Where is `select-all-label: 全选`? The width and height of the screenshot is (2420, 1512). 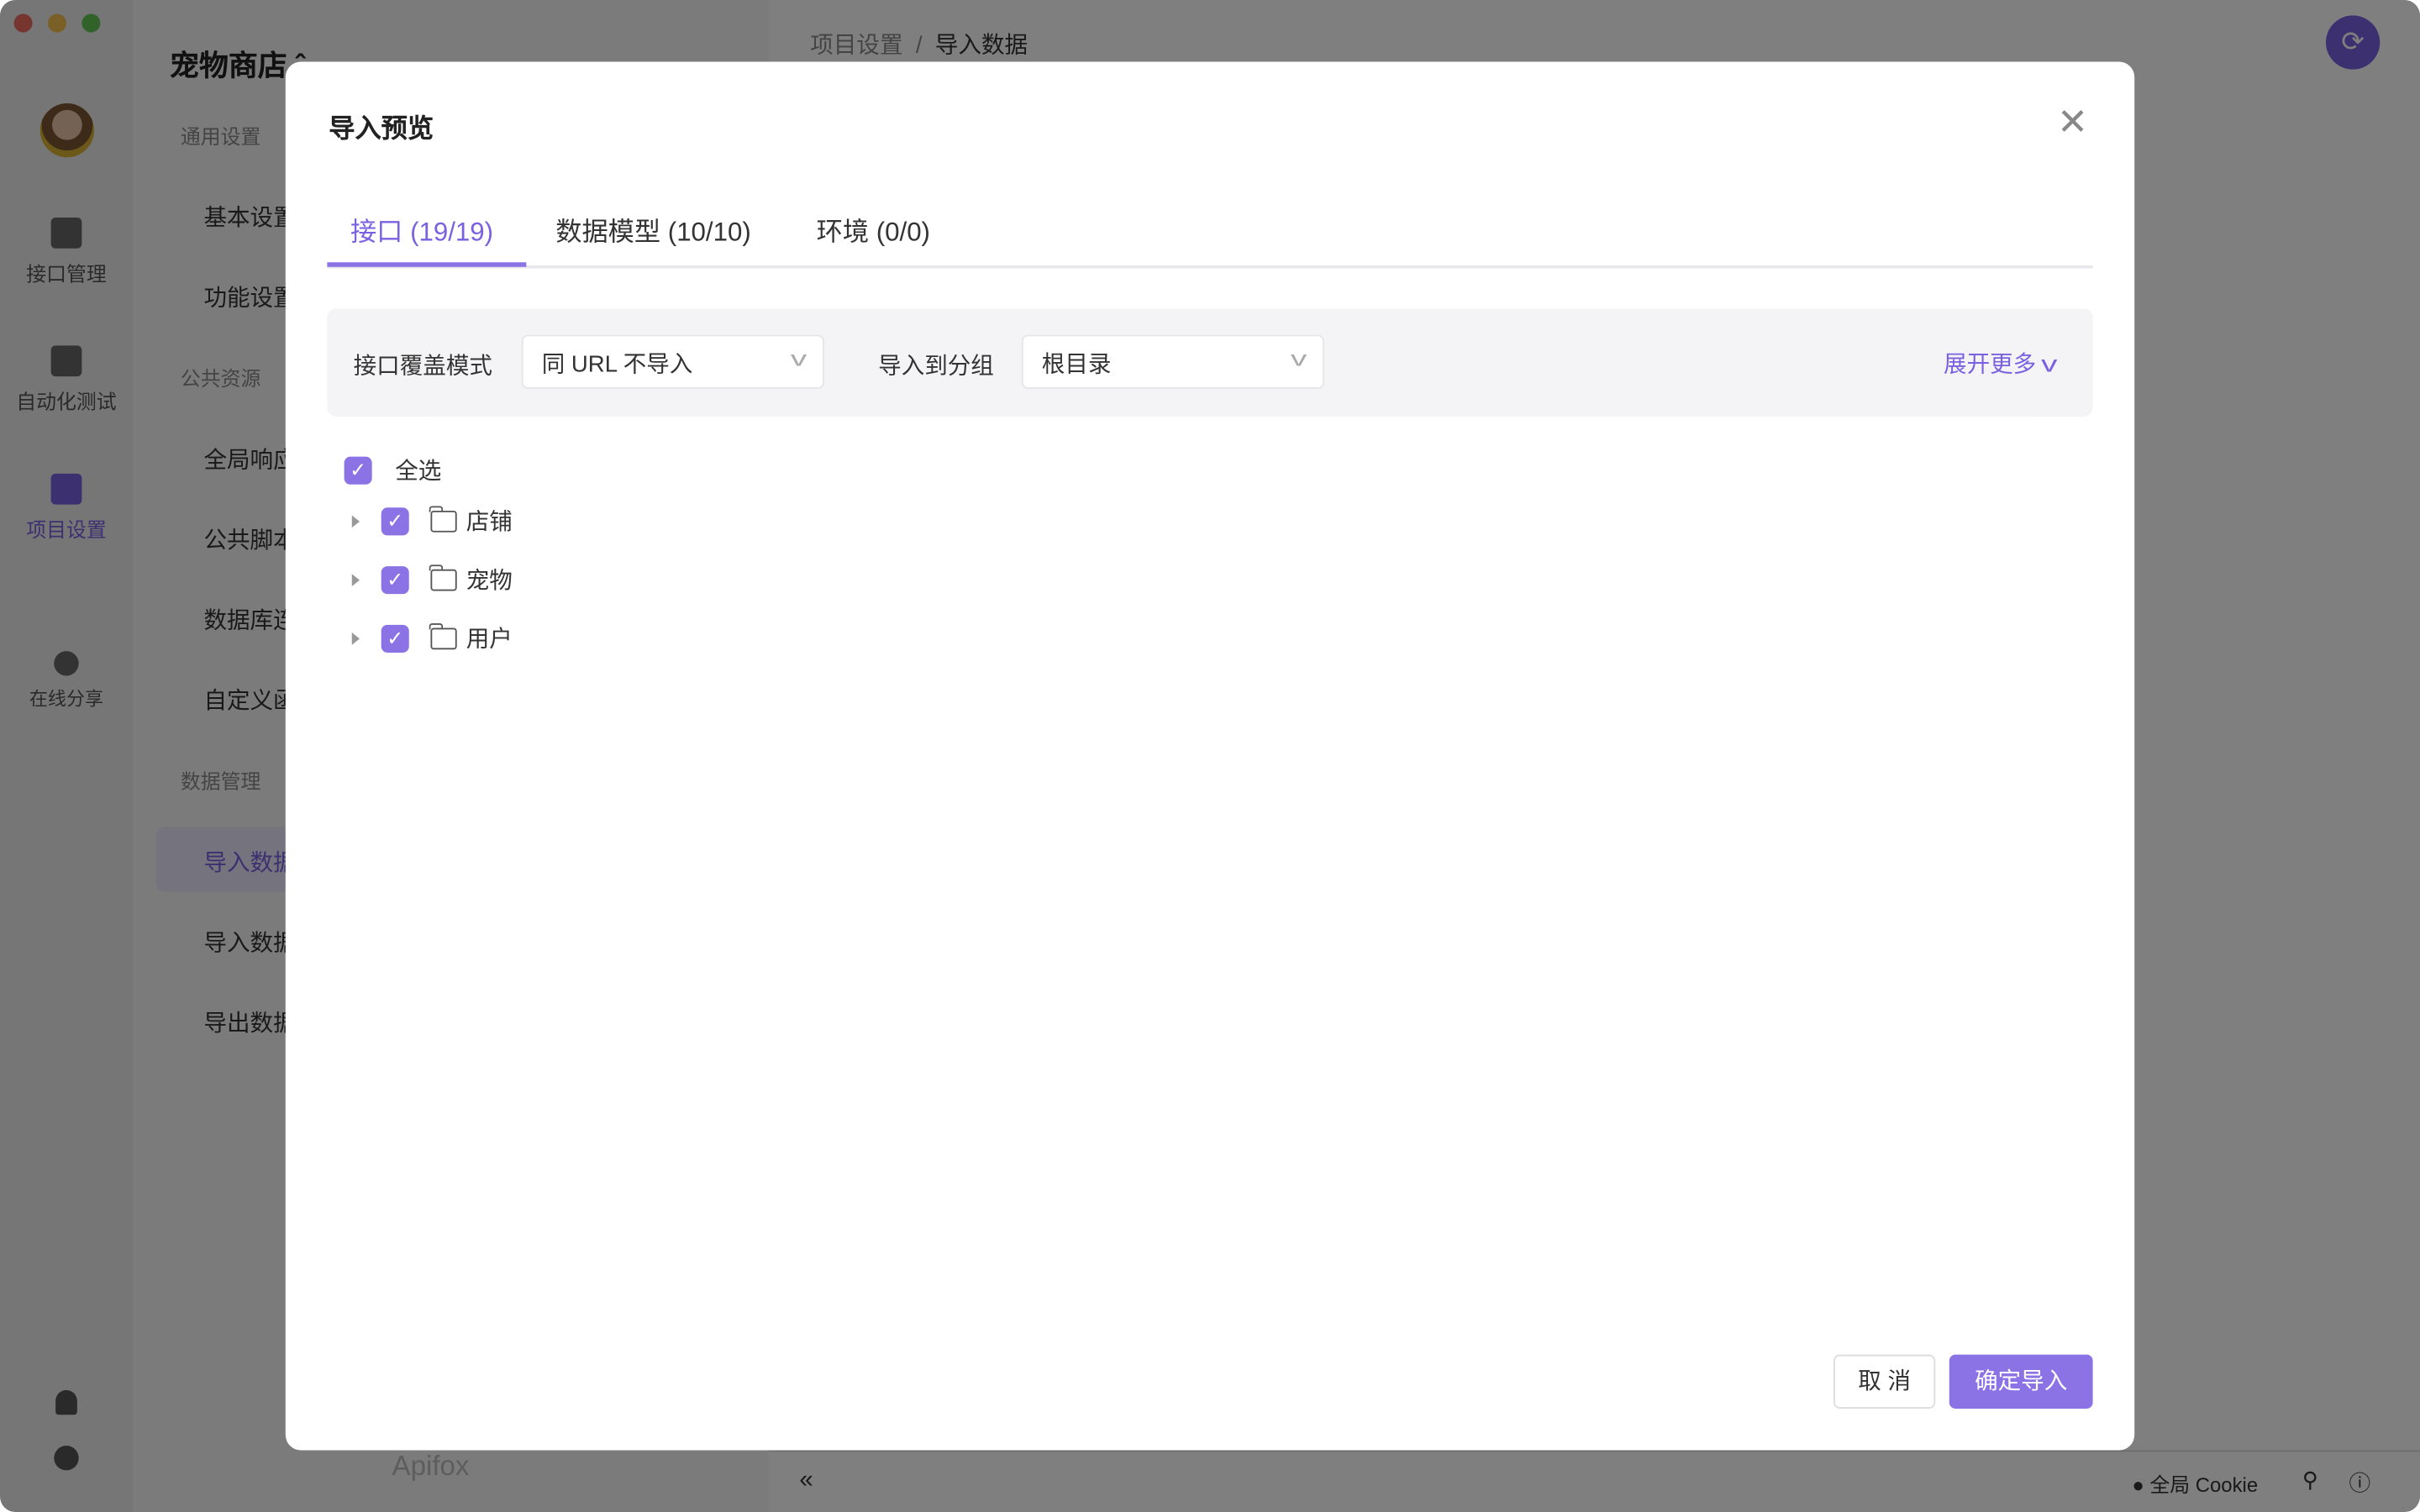
select-all-label: 全选 is located at coordinates (419, 471).